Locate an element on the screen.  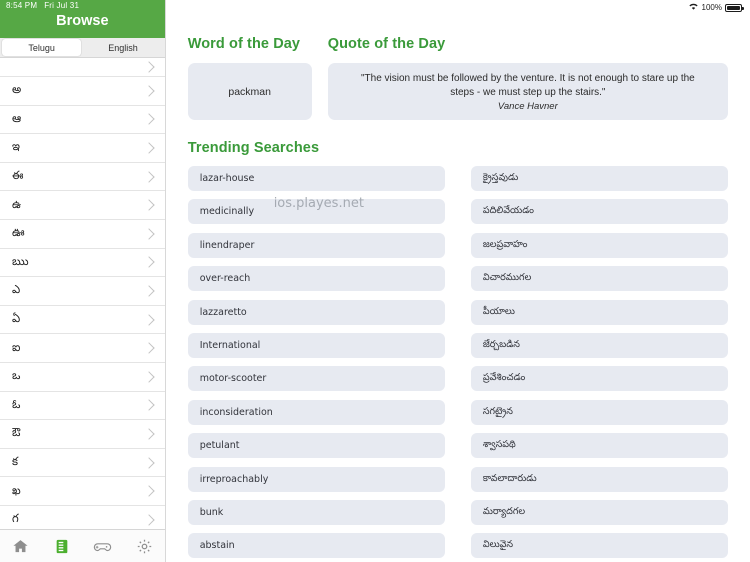
letter-label: ఒ is located at coordinates (16, 375).